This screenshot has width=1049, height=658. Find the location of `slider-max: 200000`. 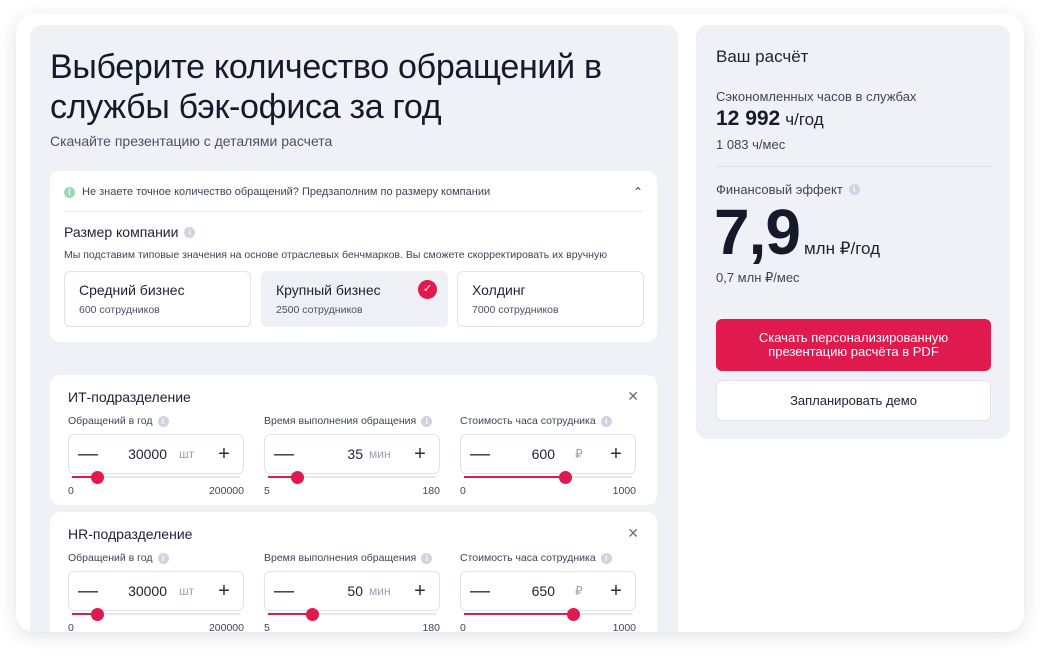

slider-max: 200000 is located at coordinates (226, 491).